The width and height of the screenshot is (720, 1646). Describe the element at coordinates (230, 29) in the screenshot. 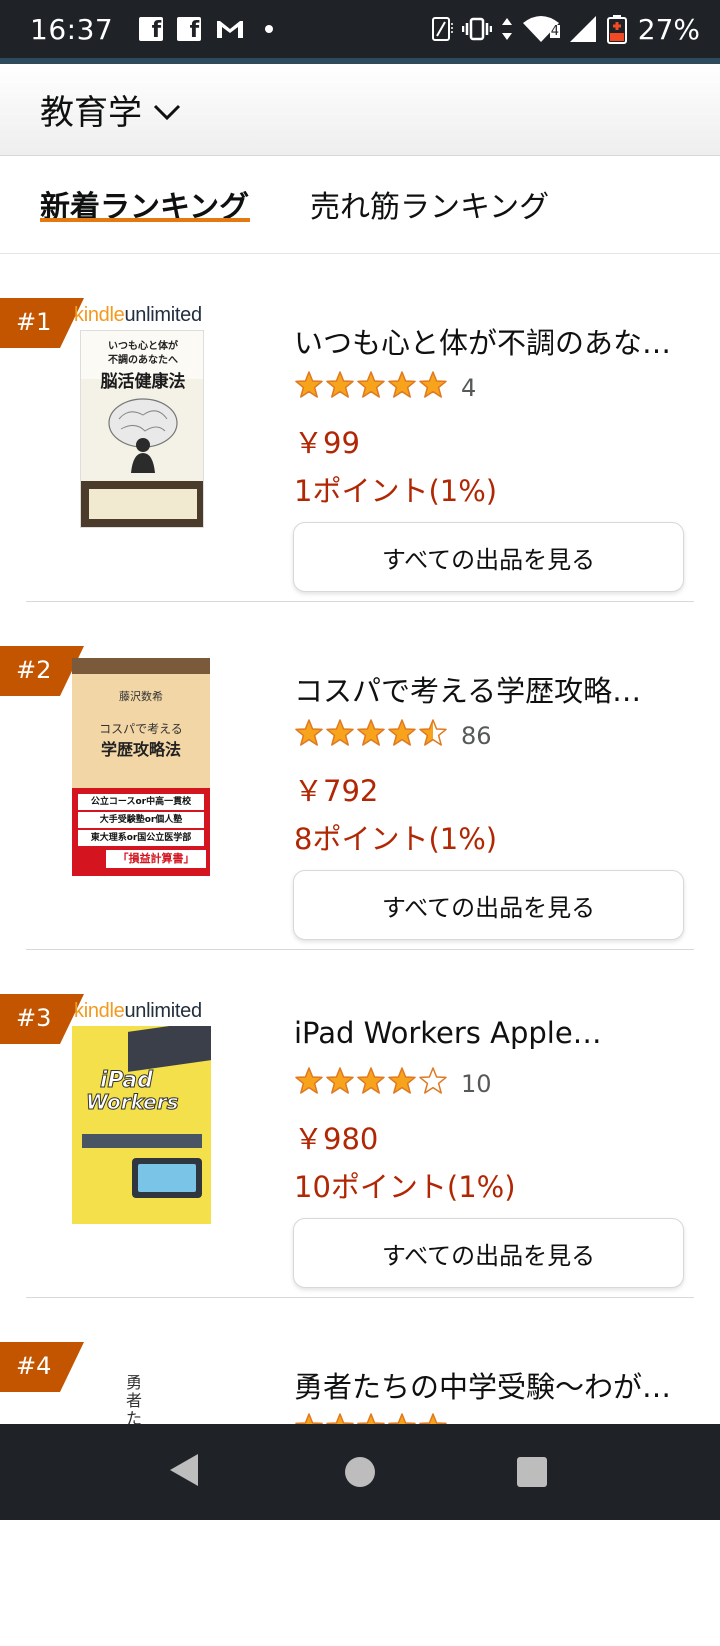

I see `gmail-icon` at that location.